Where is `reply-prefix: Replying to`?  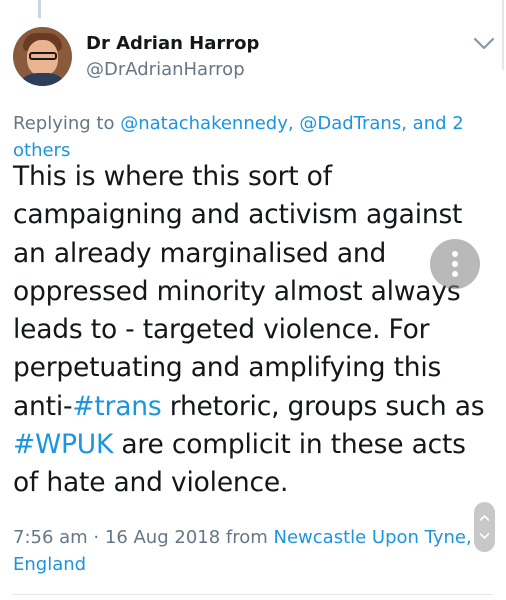 reply-prefix: Replying to is located at coordinates (67, 123).